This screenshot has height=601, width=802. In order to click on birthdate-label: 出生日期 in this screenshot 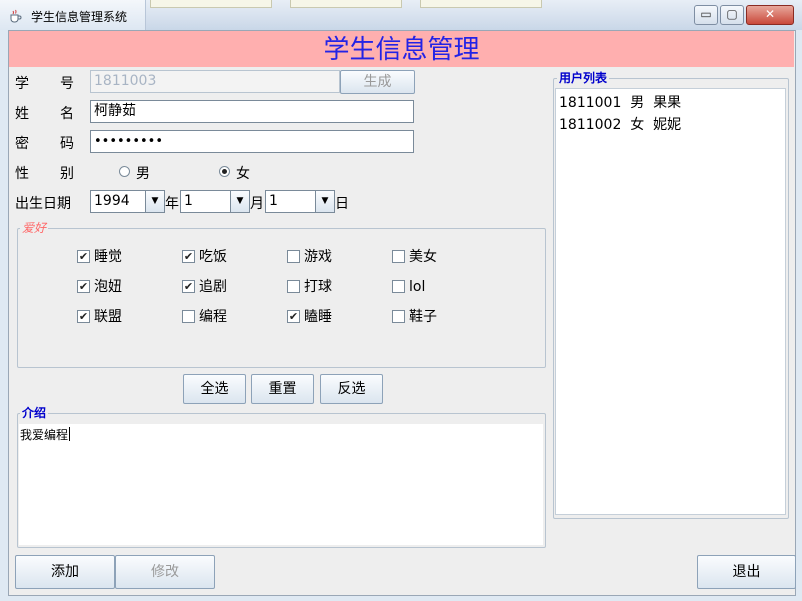, I will do `click(43, 204)`.